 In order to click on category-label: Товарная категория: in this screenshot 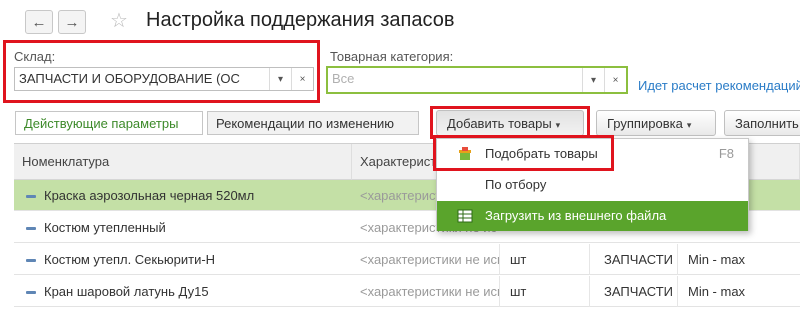, I will do `click(392, 56)`.